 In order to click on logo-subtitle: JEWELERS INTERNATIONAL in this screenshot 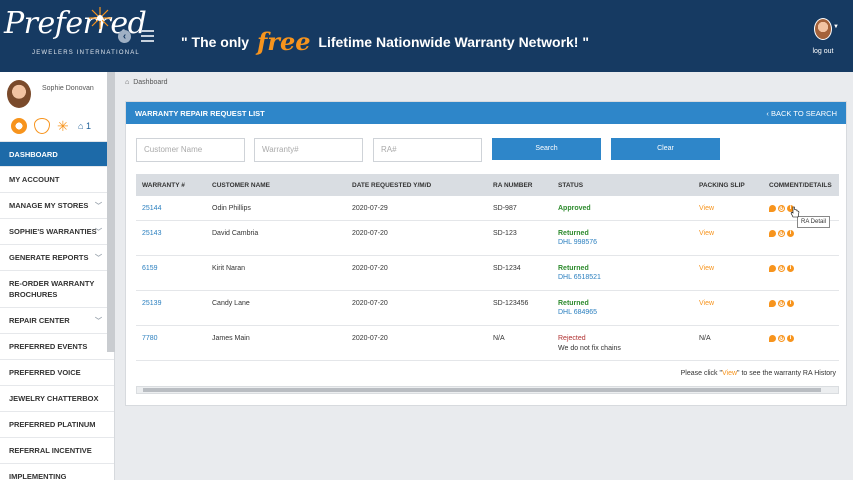, I will do `click(86, 53)`.